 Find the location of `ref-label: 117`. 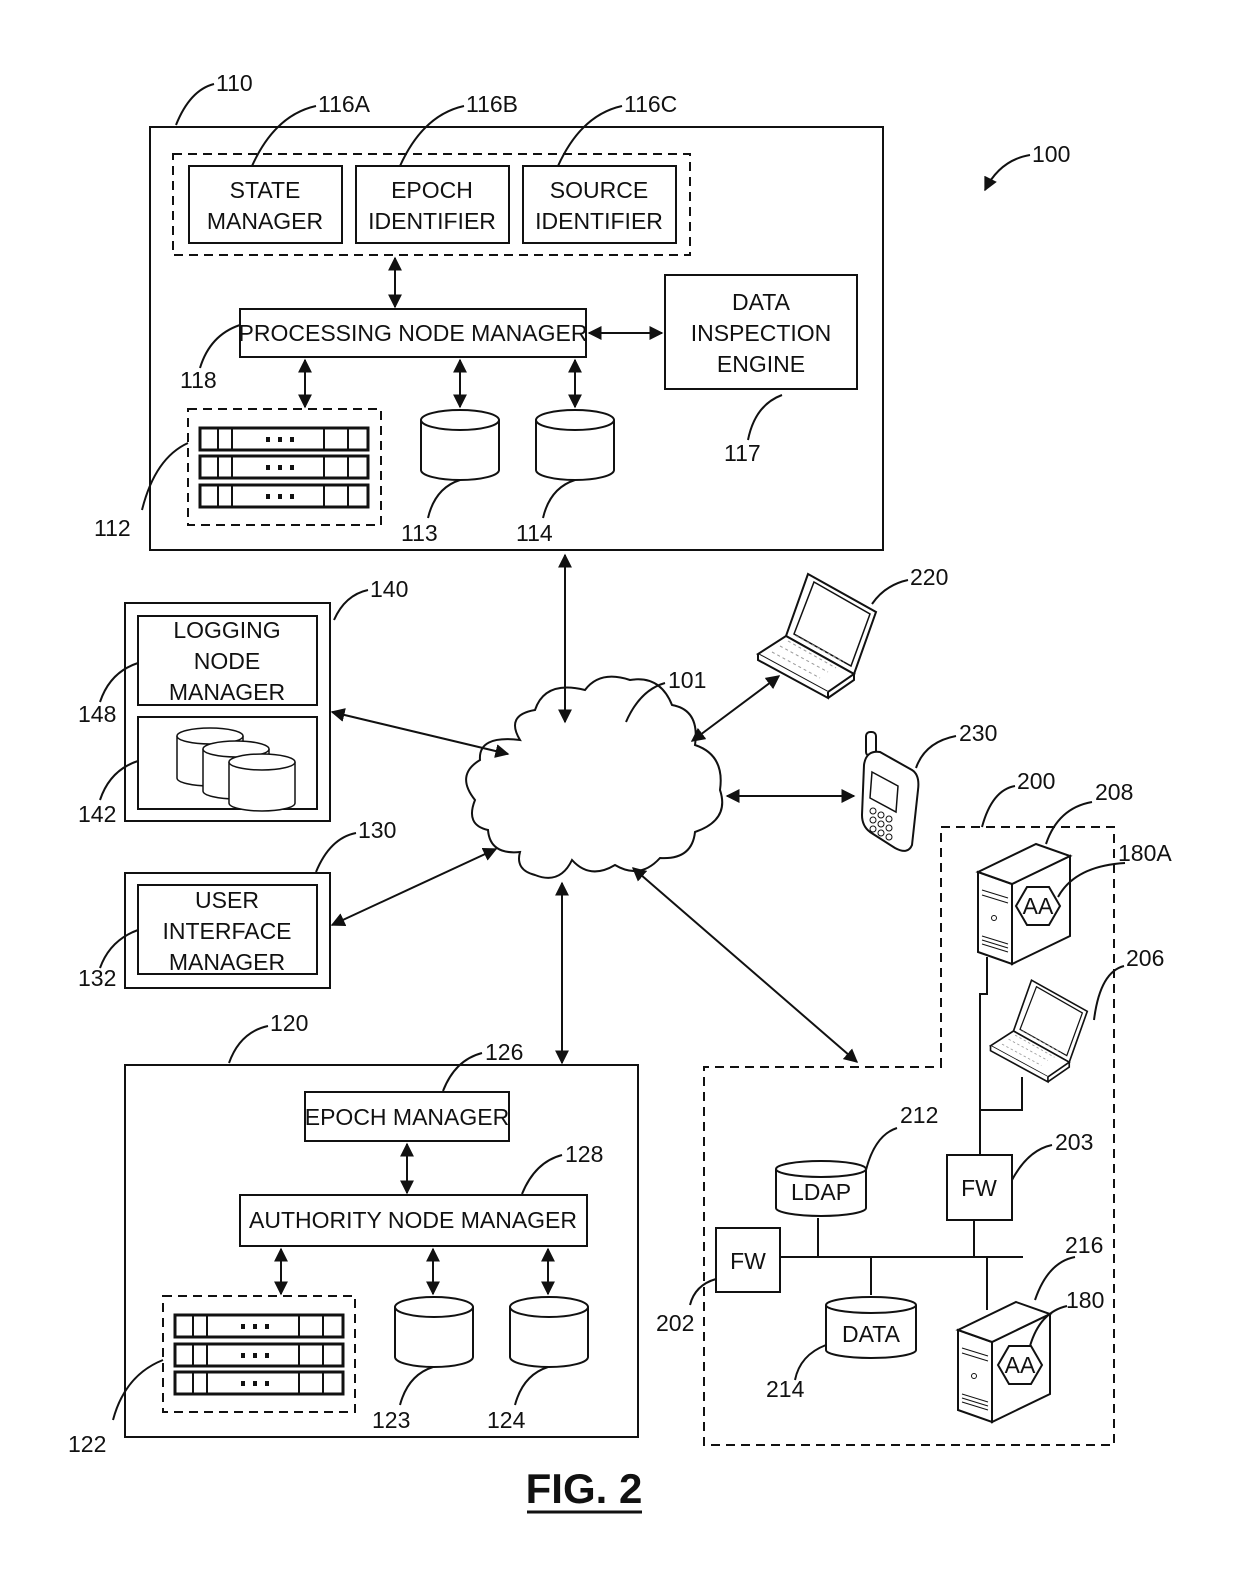

ref-label: 117 is located at coordinates (742, 453).